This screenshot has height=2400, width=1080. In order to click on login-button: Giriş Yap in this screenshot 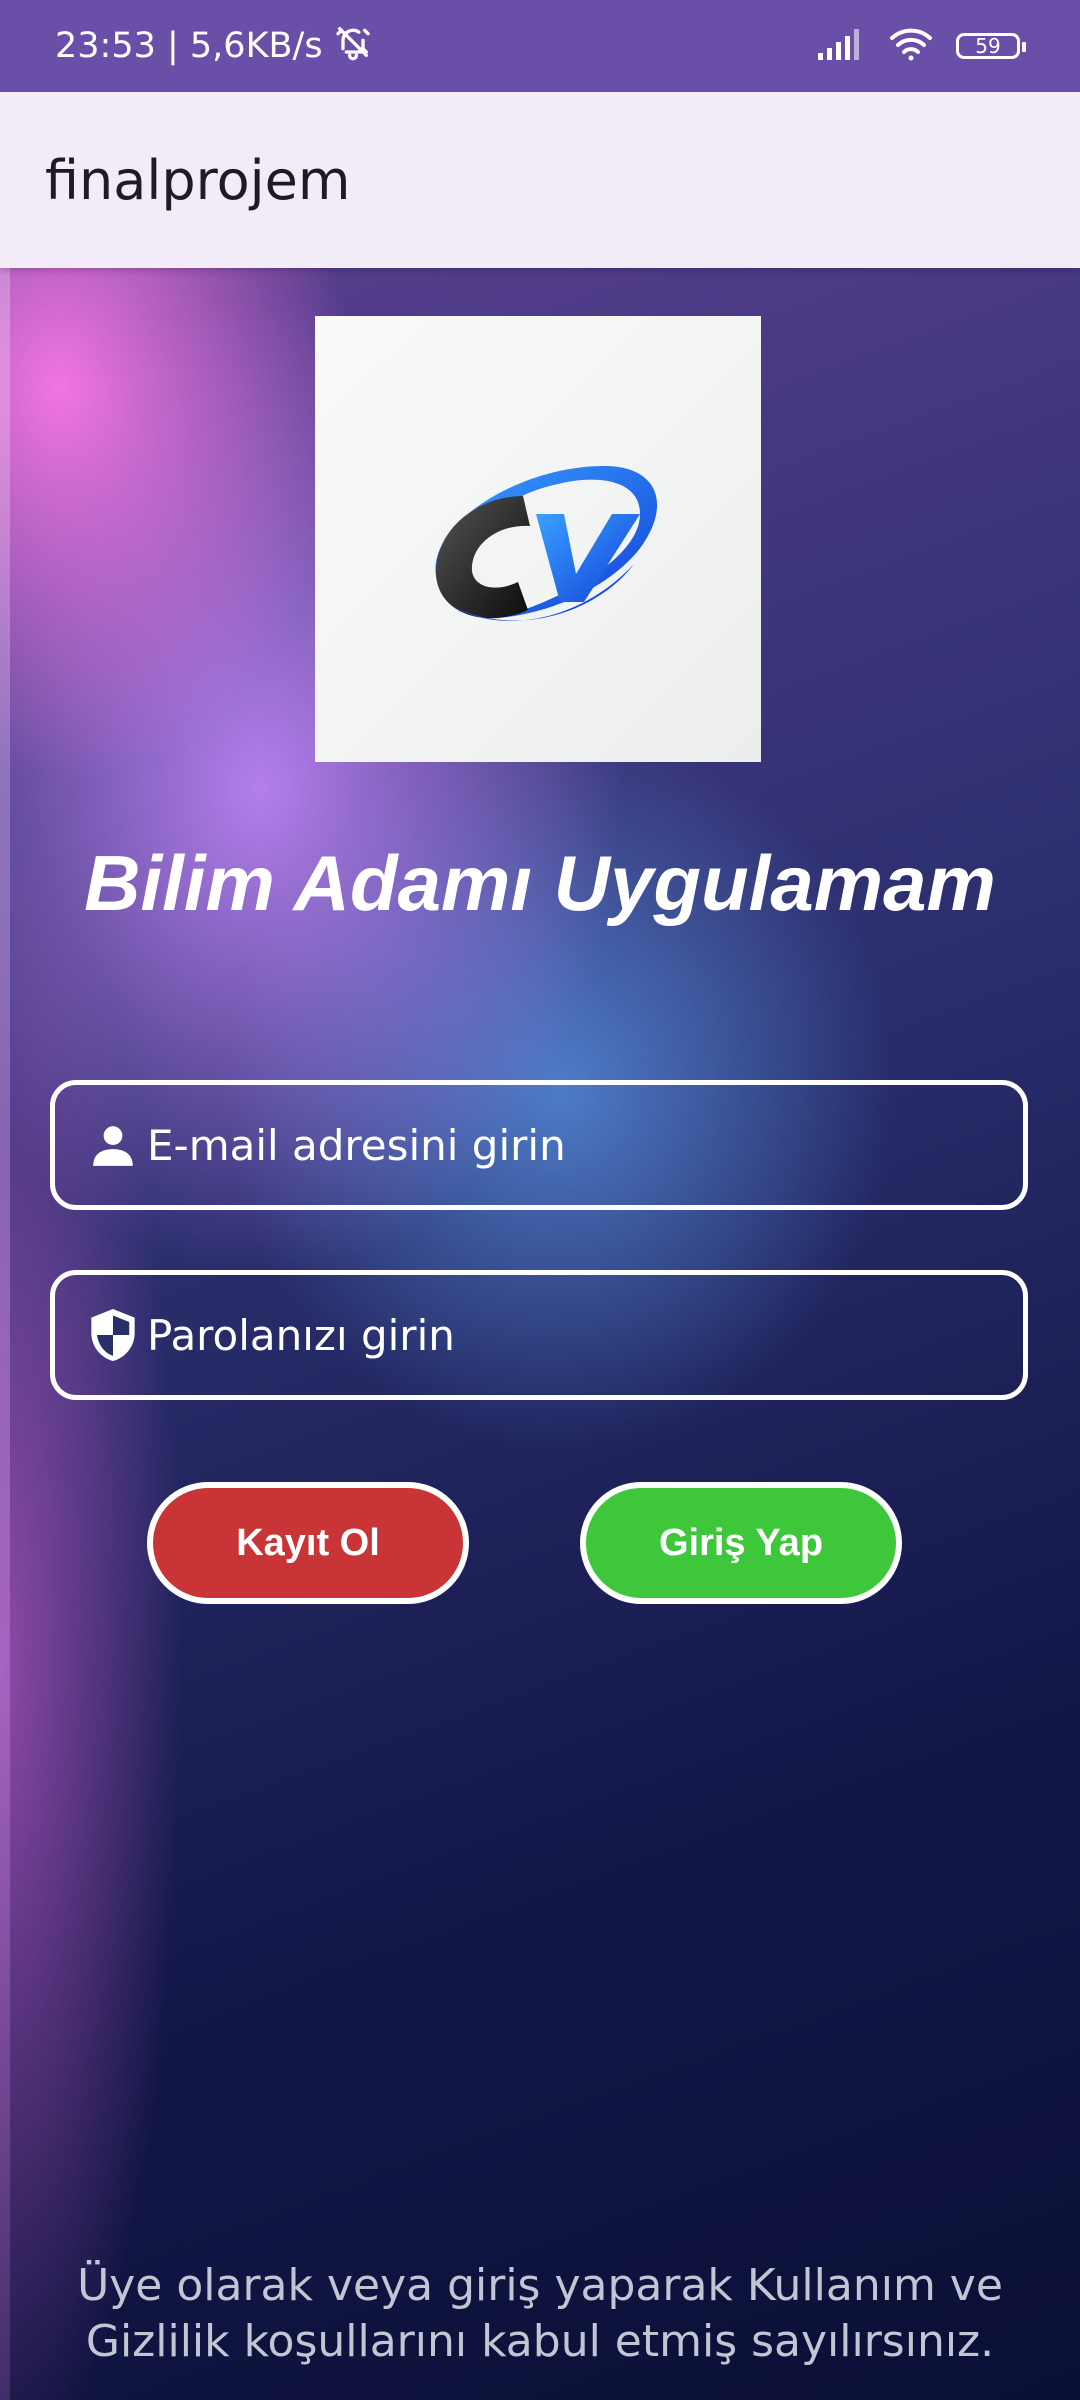, I will do `click(741, 1543)`.